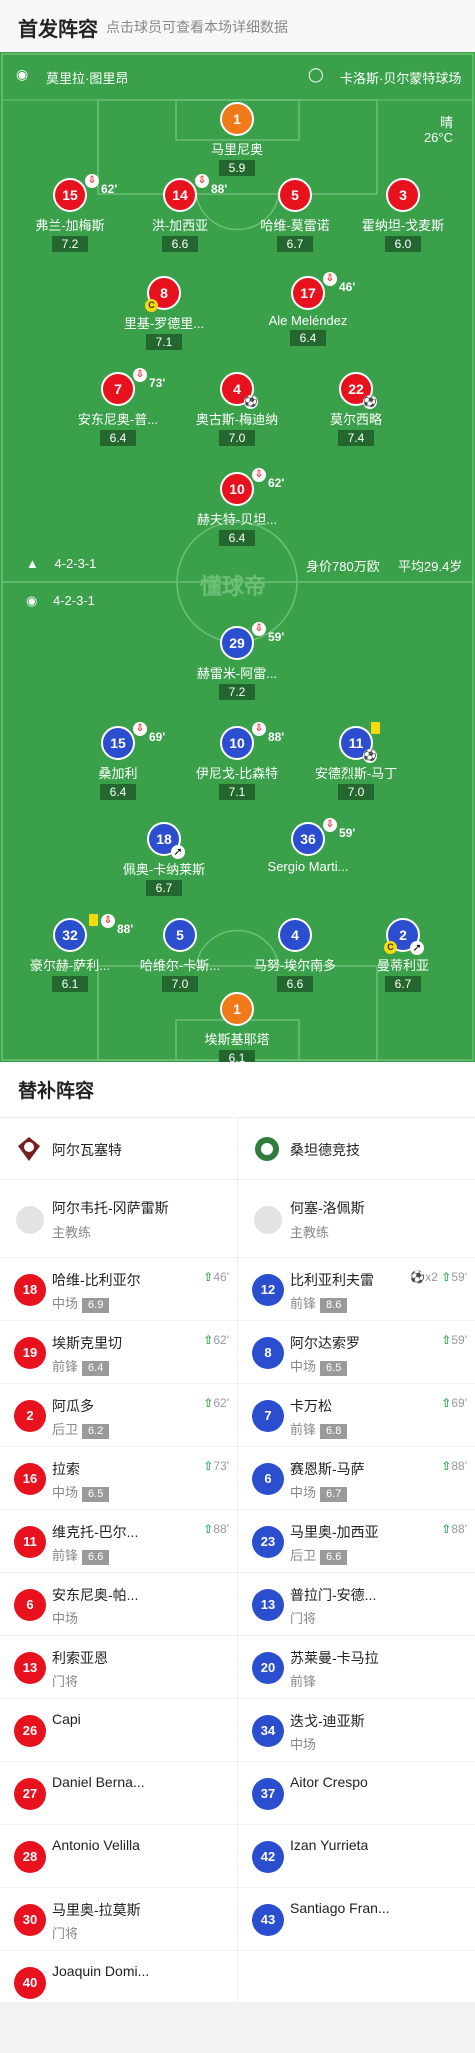 The image size is (475, 2053). I want to click on sub-player-row: 37 Aitor Crespo, so click(356, 1793).